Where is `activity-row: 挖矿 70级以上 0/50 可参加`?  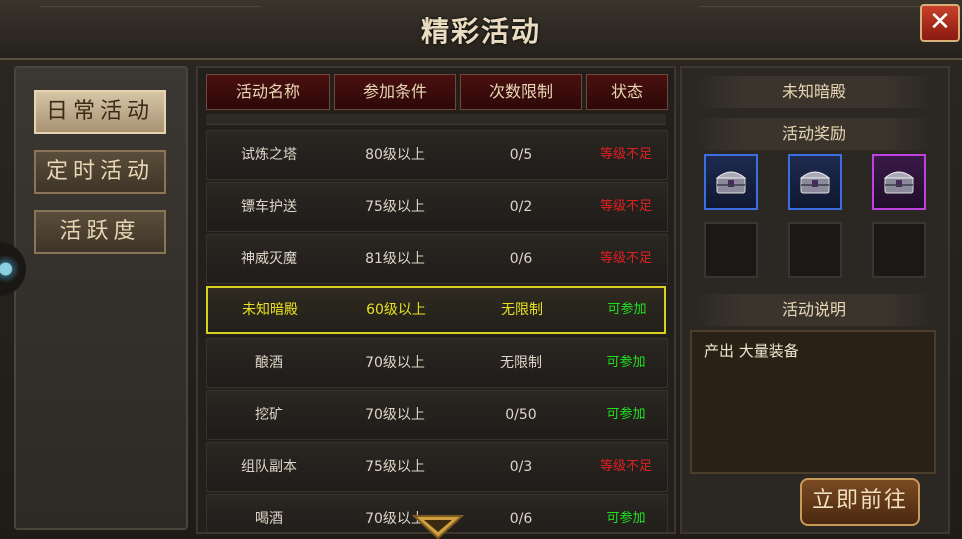
activity-row: 挖矿 70级以上 0/50 可参加 is located at coordinates (437, 415).